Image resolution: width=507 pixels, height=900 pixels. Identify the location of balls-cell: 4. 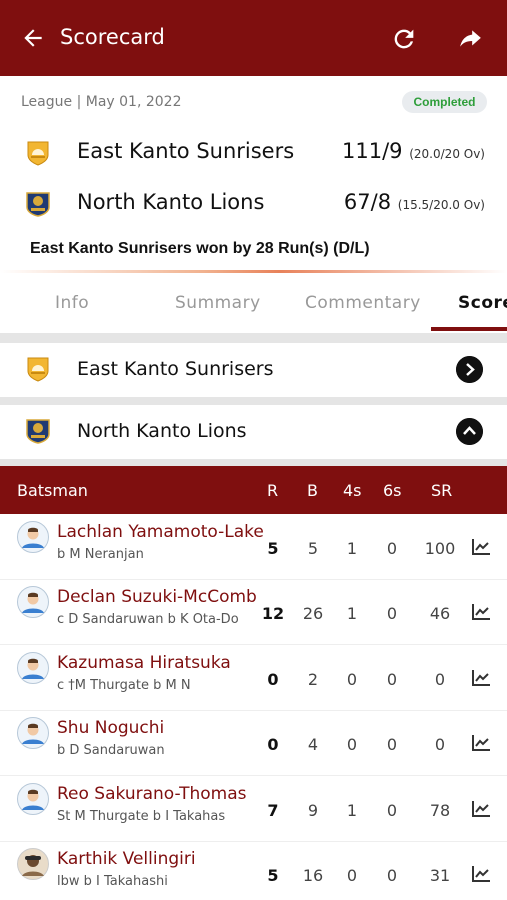
(313, 745).